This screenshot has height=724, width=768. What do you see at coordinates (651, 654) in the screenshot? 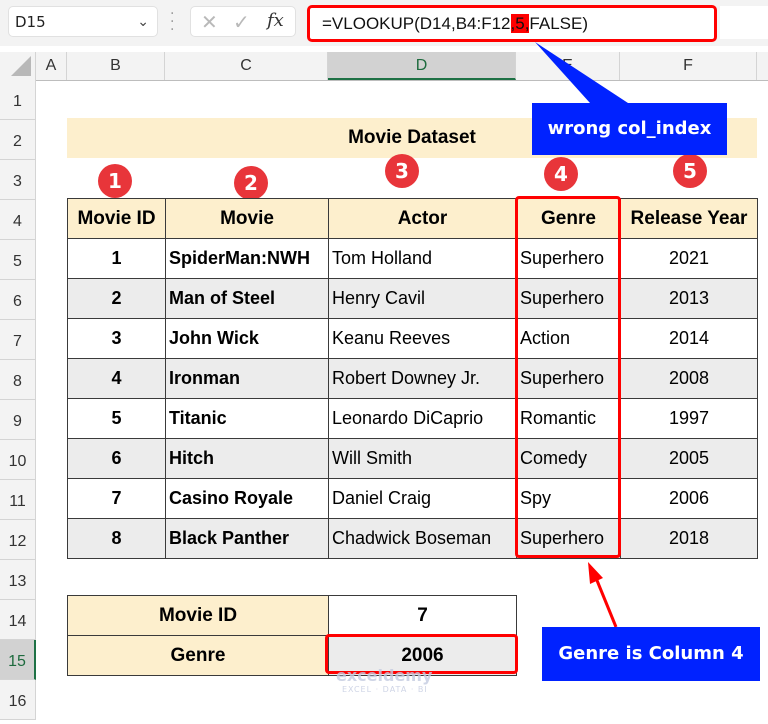
I see `callout-genre-column: Genre is Column 4` at bounding box center [651, 654].